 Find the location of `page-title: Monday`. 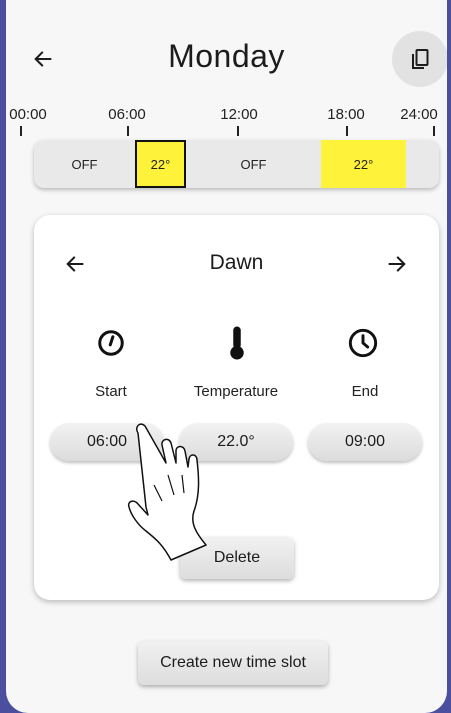

page-title: Monday is located at coordinates (226, 56).